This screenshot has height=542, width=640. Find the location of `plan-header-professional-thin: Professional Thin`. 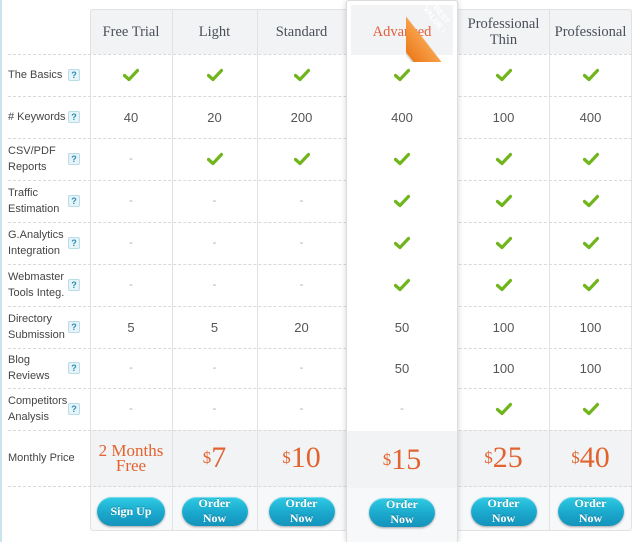

plan-header-professional-thin: Professional Thin is located at coordinates (503, 31).